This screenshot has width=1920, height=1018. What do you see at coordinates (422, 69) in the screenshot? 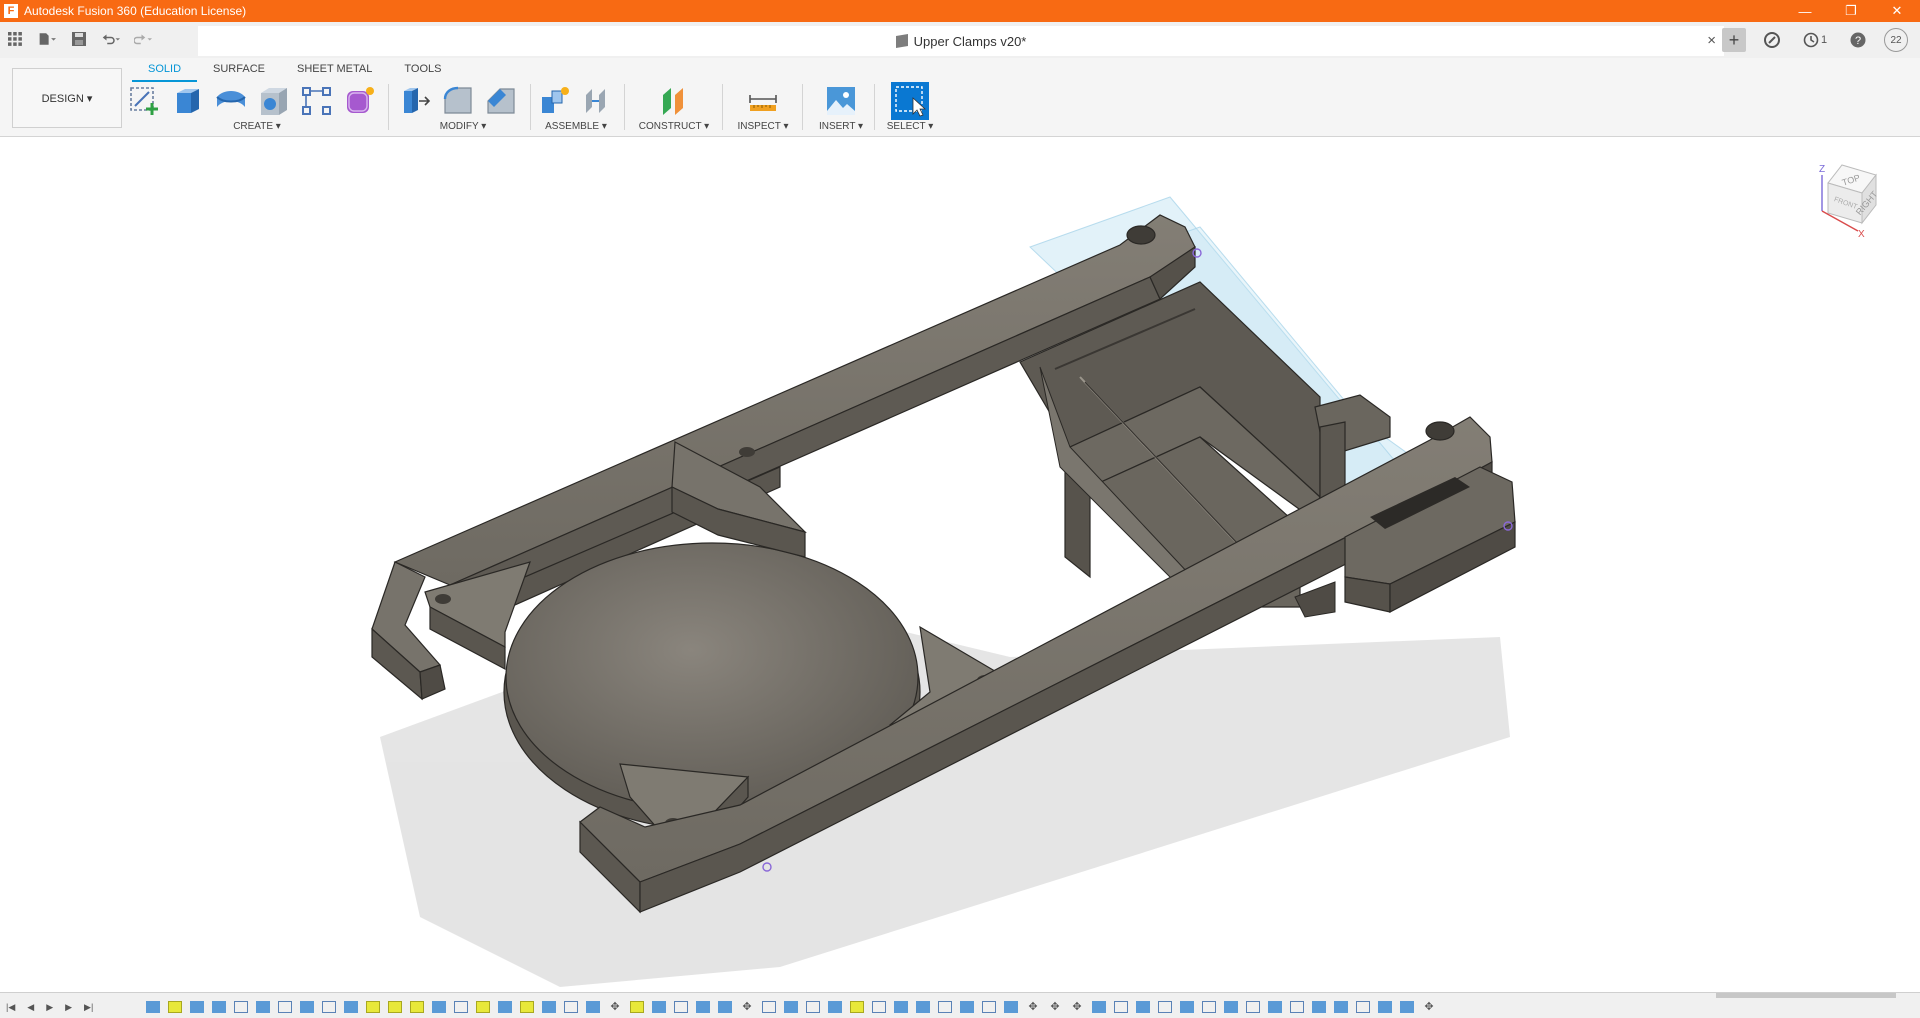
I see `tab-tools: TOOLS` at bounding box center [422, 69].